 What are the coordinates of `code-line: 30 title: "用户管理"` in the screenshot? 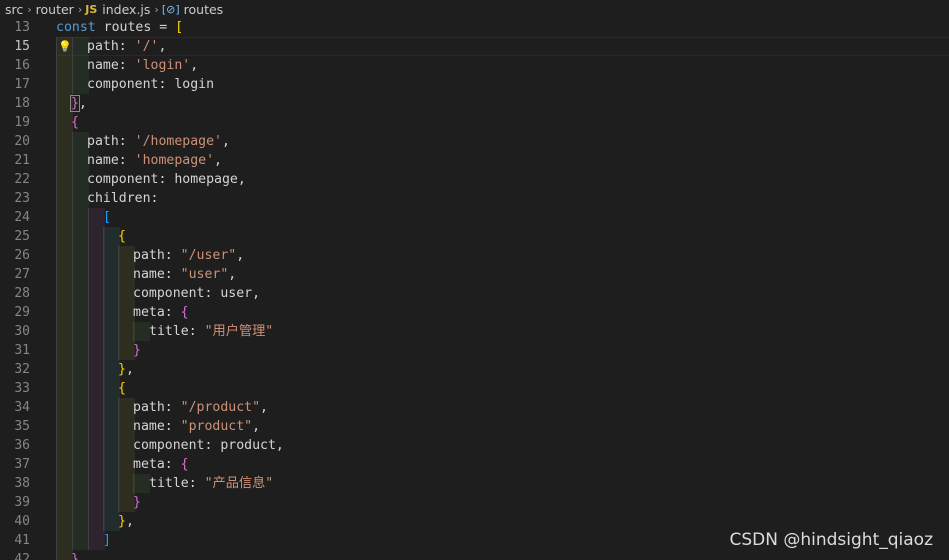 It's located at (474, 331).